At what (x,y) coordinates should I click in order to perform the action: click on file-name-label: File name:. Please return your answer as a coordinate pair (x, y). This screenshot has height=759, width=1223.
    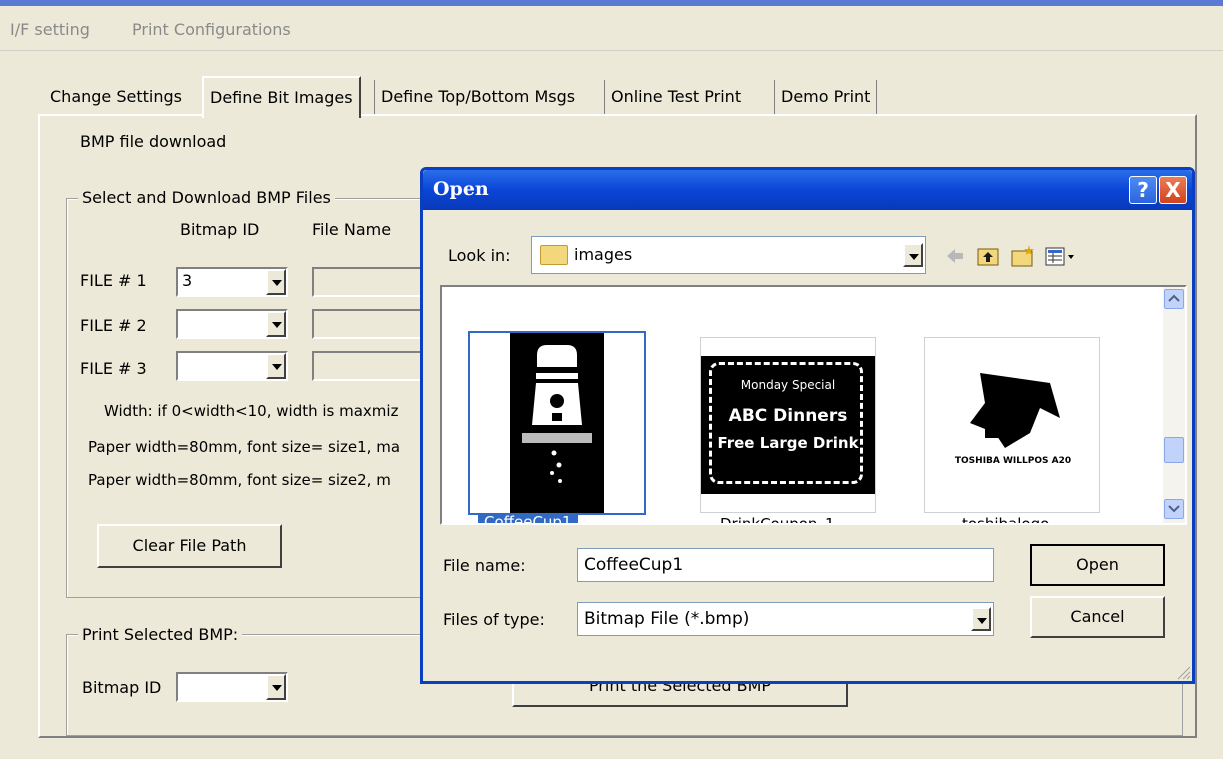
    Looking at the image, I should click on (484, 565).